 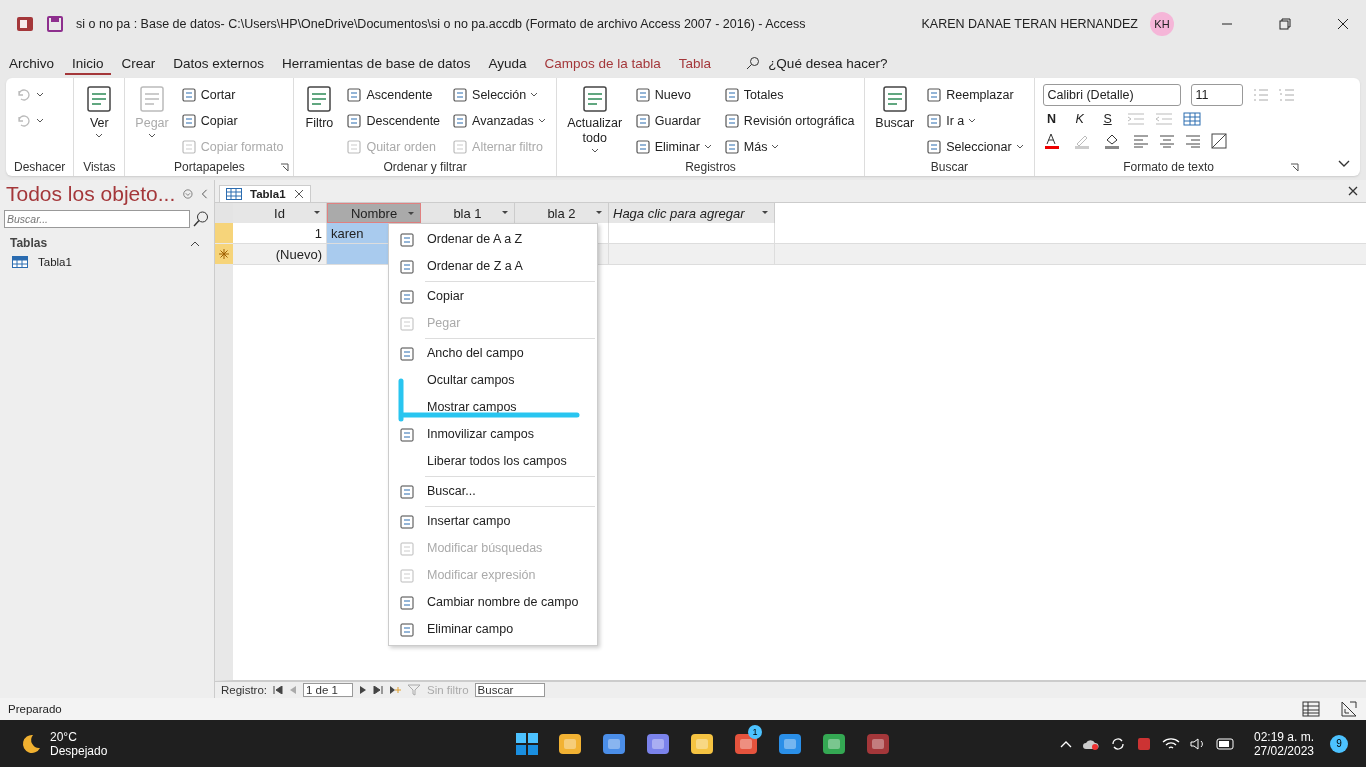 I want to click on ribbon-button: Selección, so click(x=499, y=95).